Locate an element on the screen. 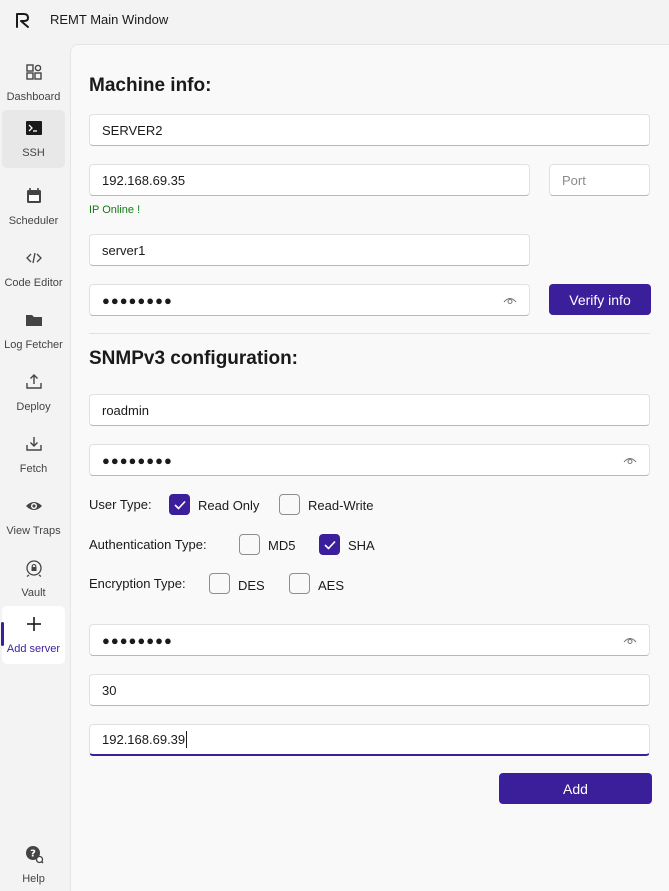 This screenshot has height=891, width=669. interval-value: 30 is located at coordinates (109, 690).